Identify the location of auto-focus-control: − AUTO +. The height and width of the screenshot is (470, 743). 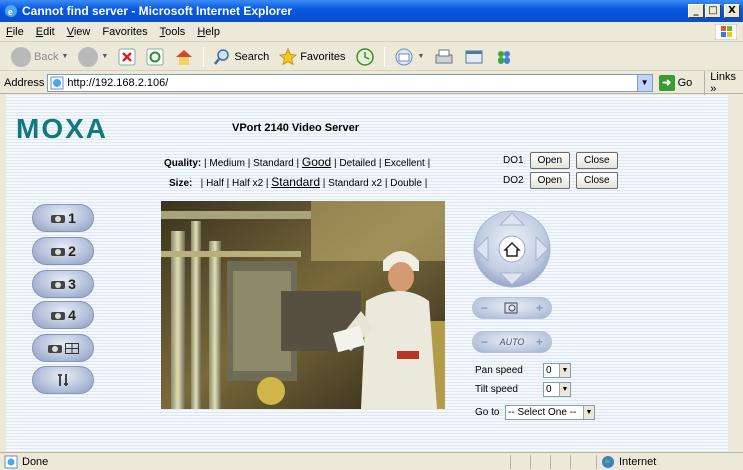
(512, 342).